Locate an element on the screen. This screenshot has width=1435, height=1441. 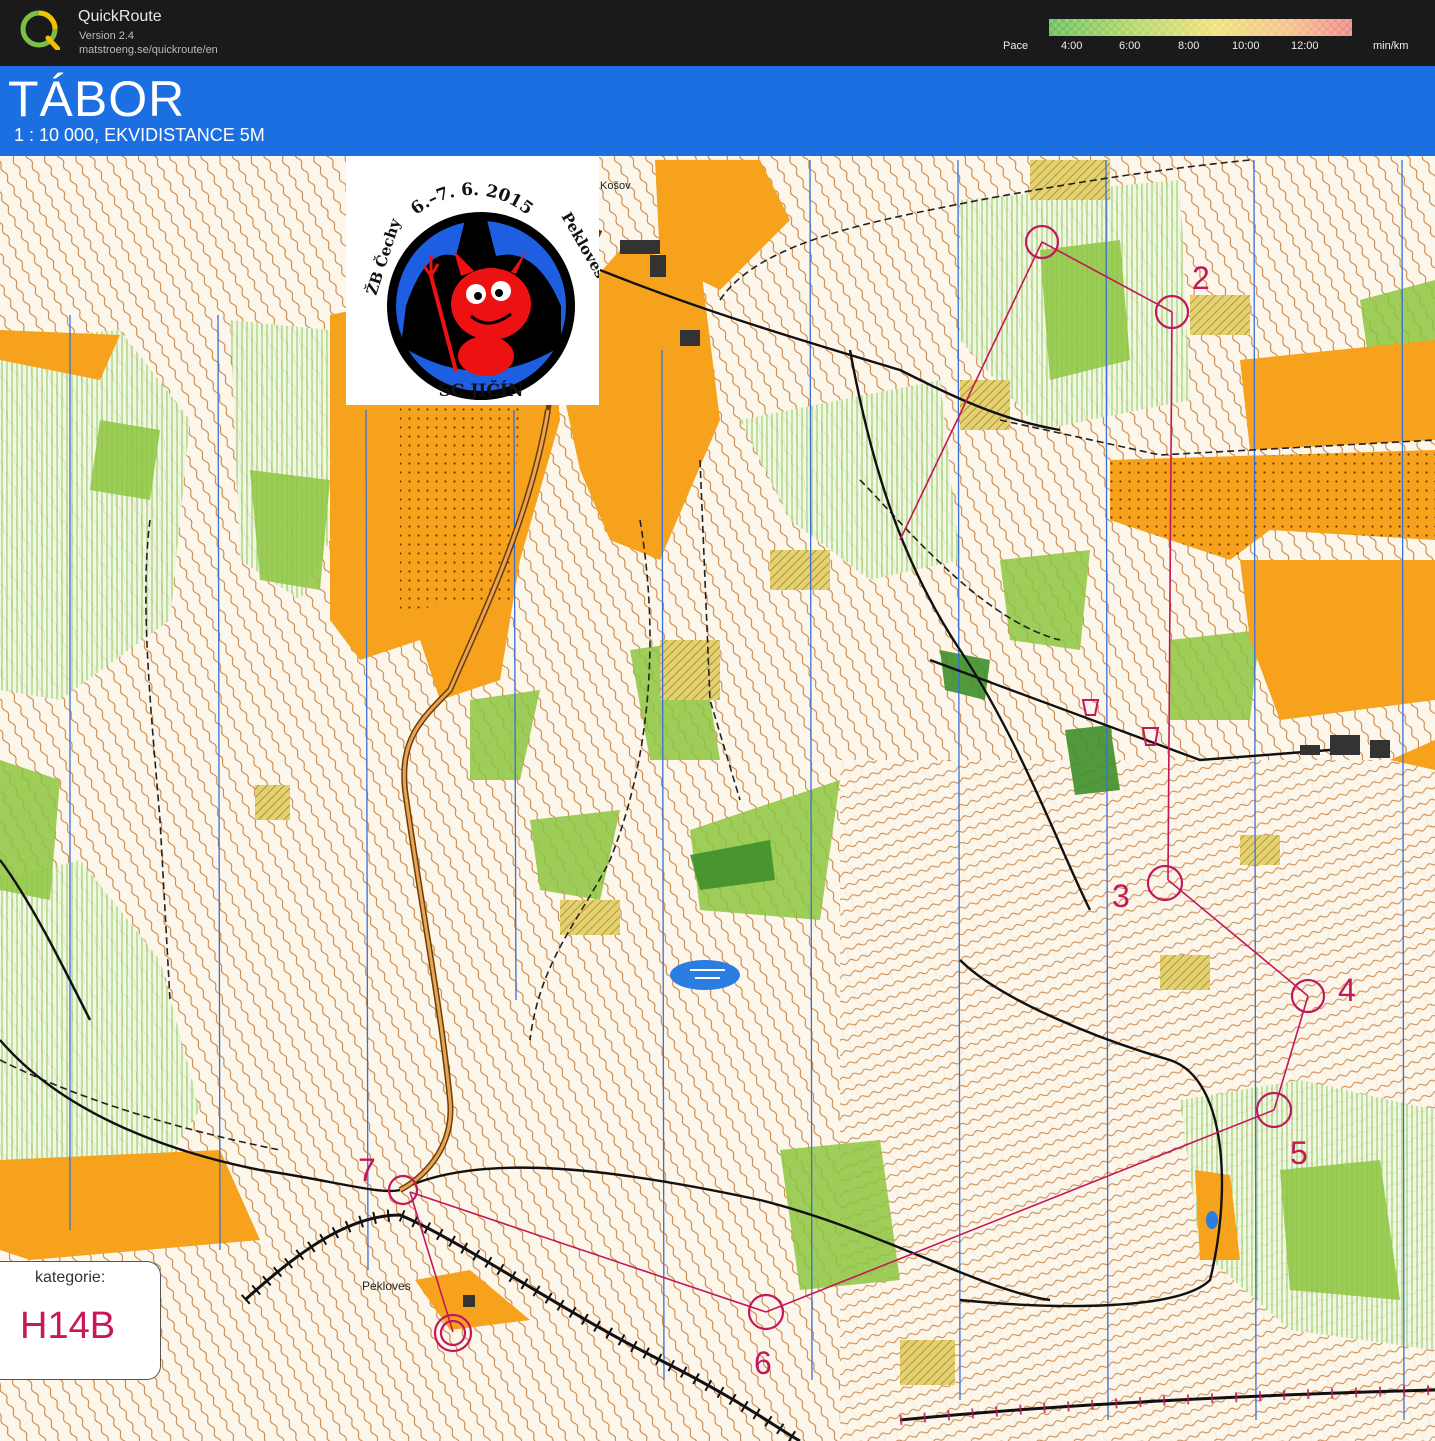
pace-unit: min/km is located at coordinates (1391, 46).